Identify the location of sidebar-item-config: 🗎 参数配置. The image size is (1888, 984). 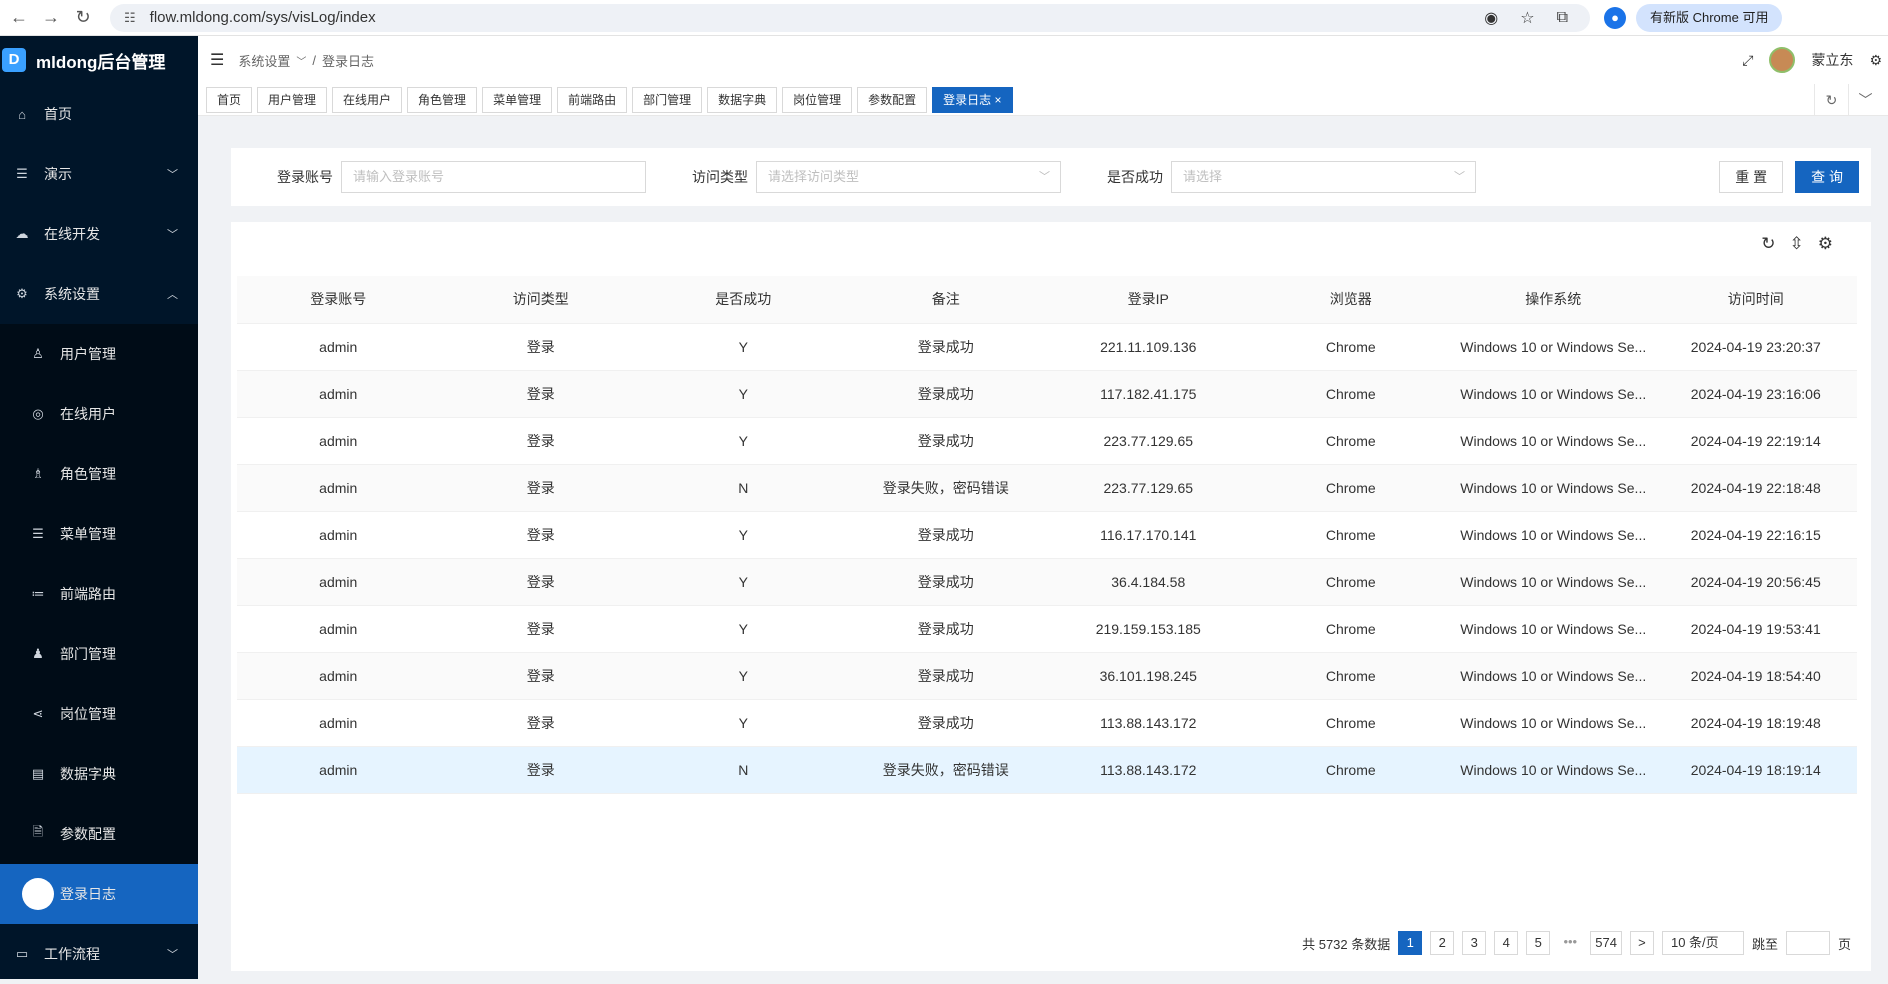
(99, 834).